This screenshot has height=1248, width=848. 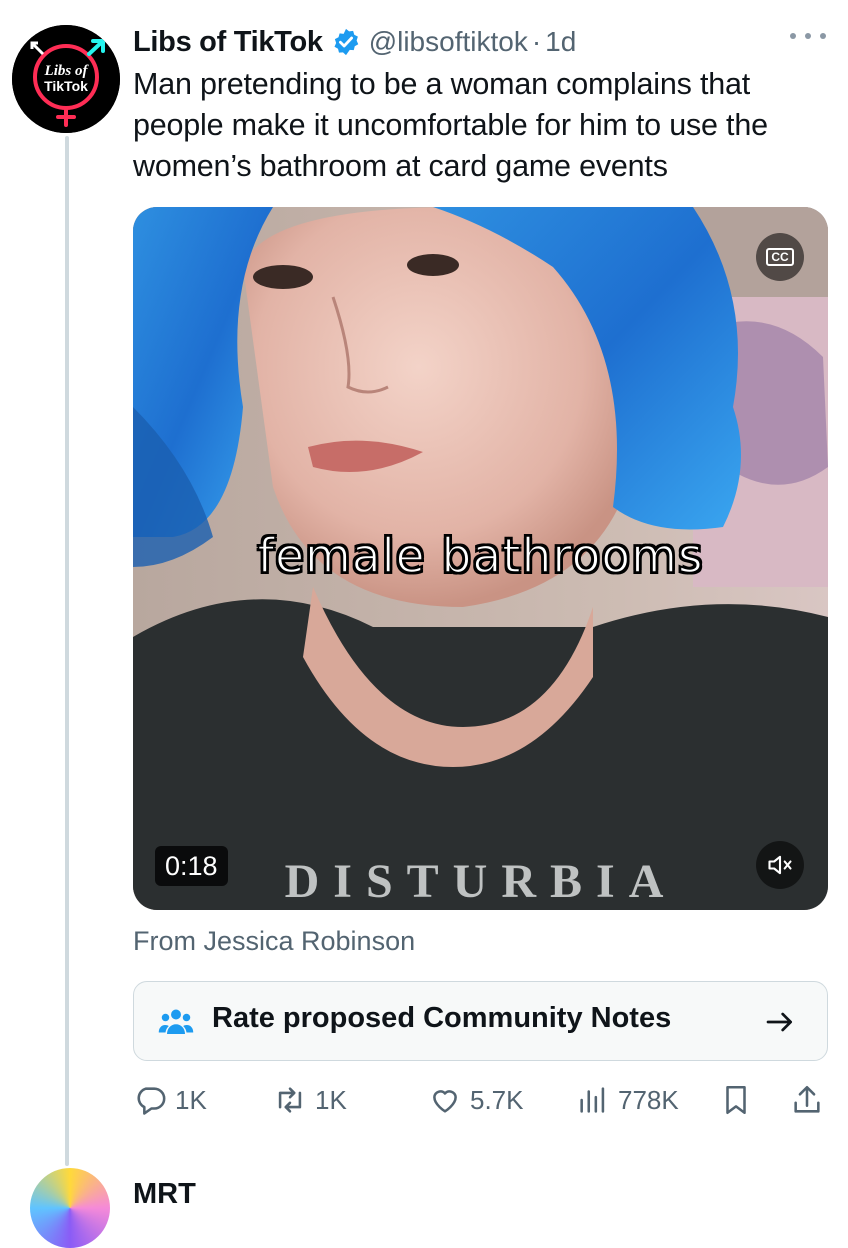 I want to click on community-notes-button: Rate proposed Community Notes, so click(x=480, y=1021).